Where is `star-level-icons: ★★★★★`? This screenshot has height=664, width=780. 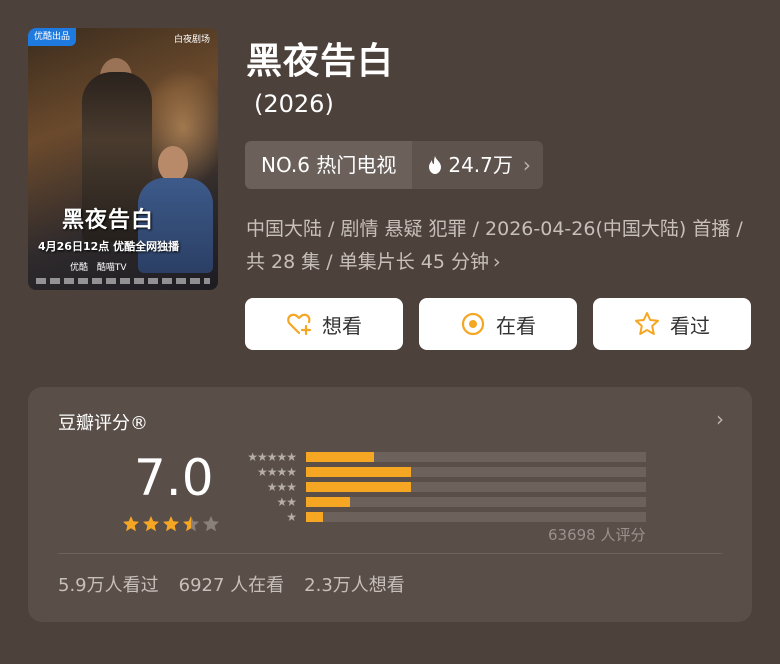 star-level-icons: ★★★★★ is located at coordinates (272, 456).